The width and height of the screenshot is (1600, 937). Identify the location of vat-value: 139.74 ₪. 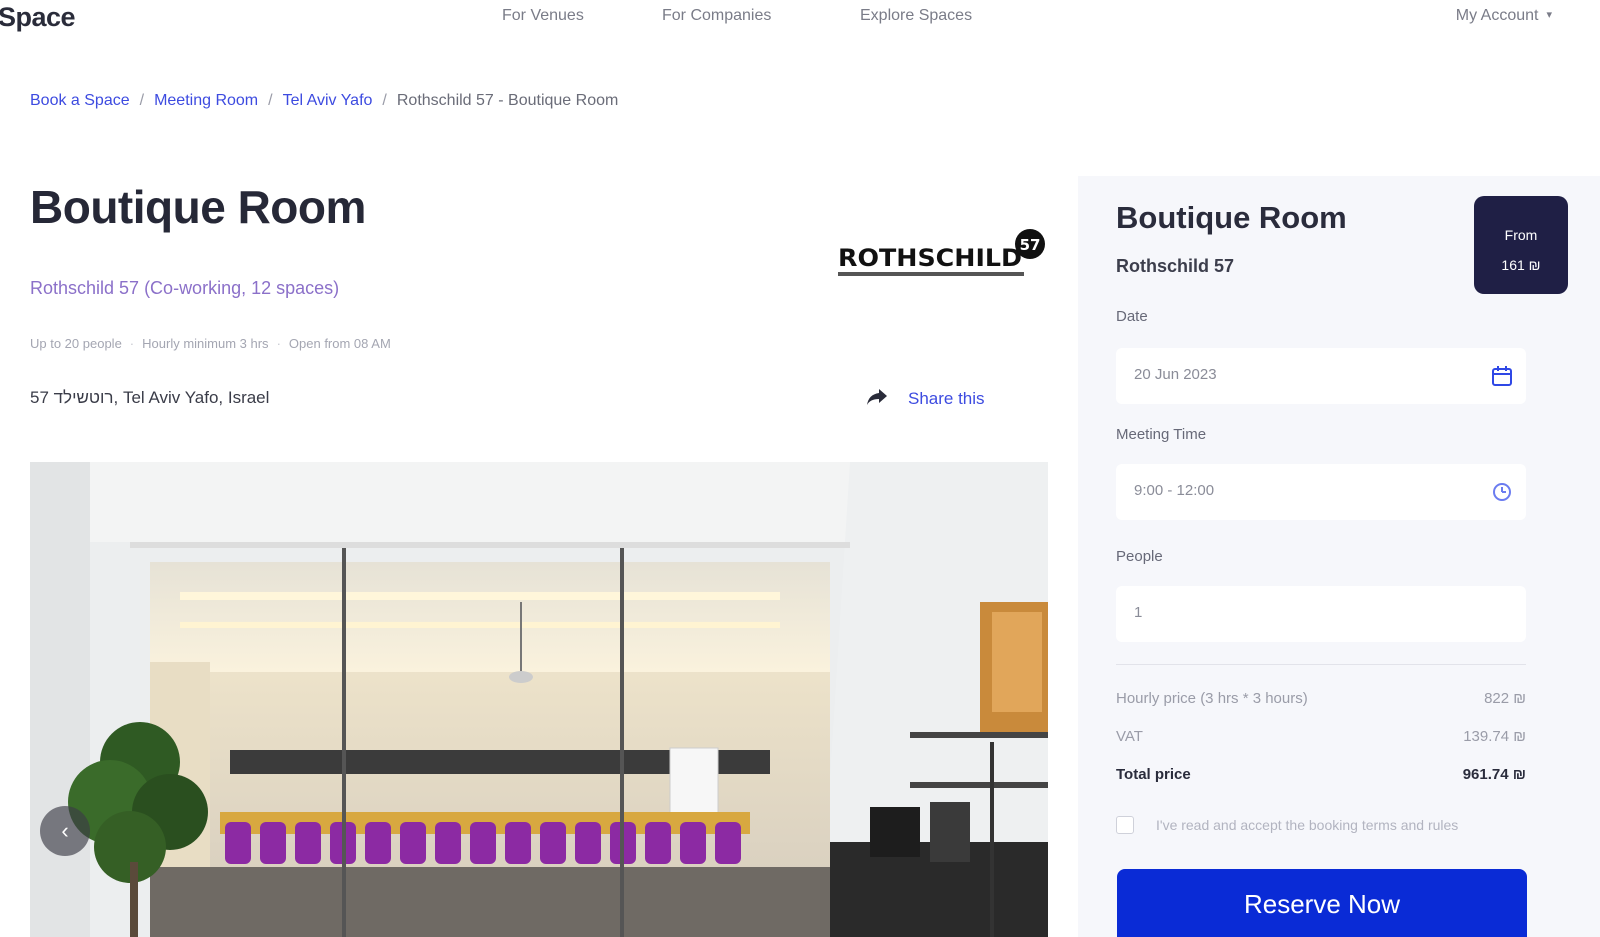
(1494, 736).